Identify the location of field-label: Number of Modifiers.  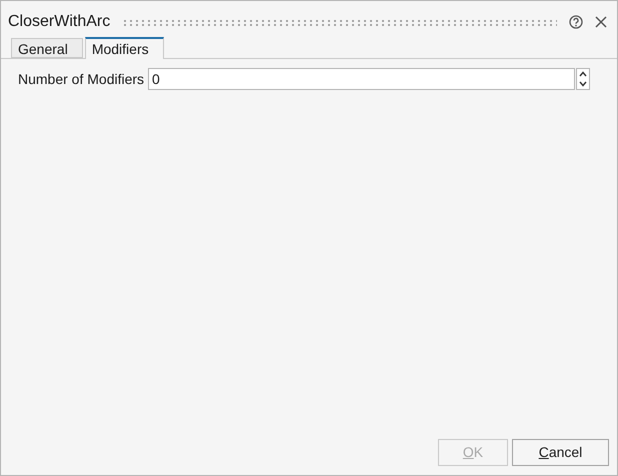
(81, 79).